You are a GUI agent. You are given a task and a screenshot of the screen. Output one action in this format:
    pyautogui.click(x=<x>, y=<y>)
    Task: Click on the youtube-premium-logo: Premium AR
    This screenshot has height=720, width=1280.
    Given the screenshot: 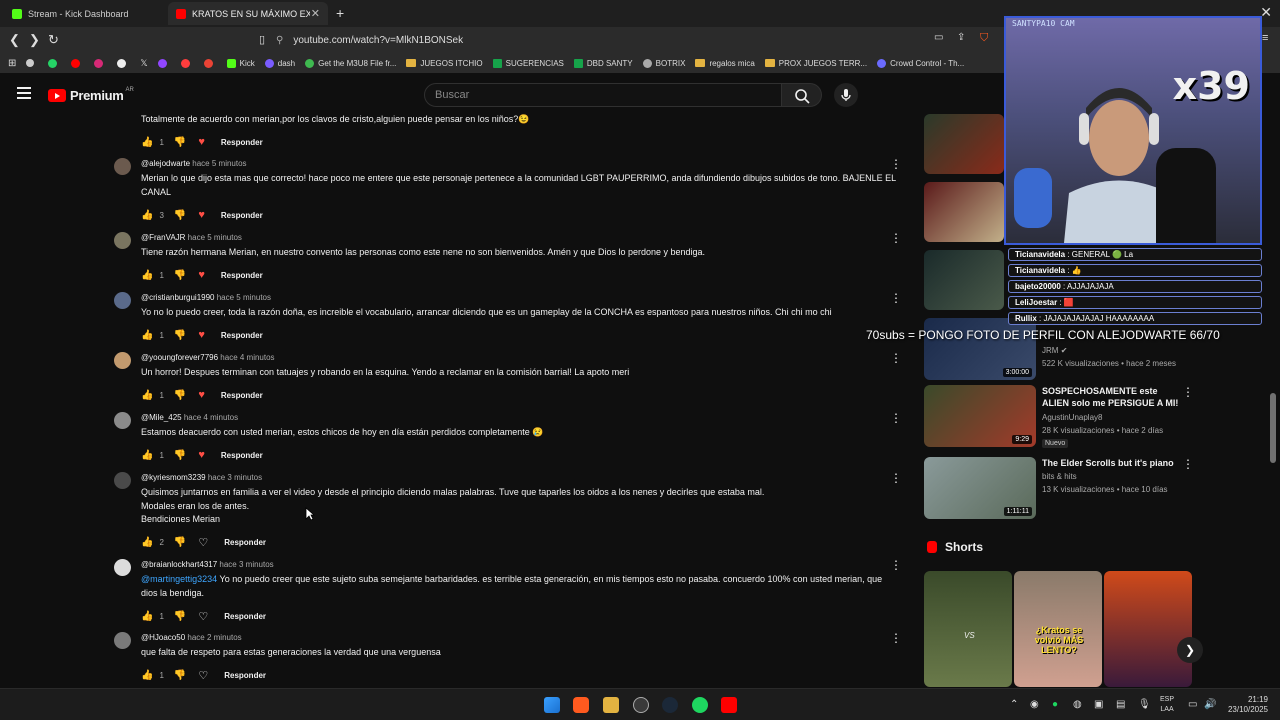 What is the action you would take?
    pyautogui.click(x=91, y=95)
    